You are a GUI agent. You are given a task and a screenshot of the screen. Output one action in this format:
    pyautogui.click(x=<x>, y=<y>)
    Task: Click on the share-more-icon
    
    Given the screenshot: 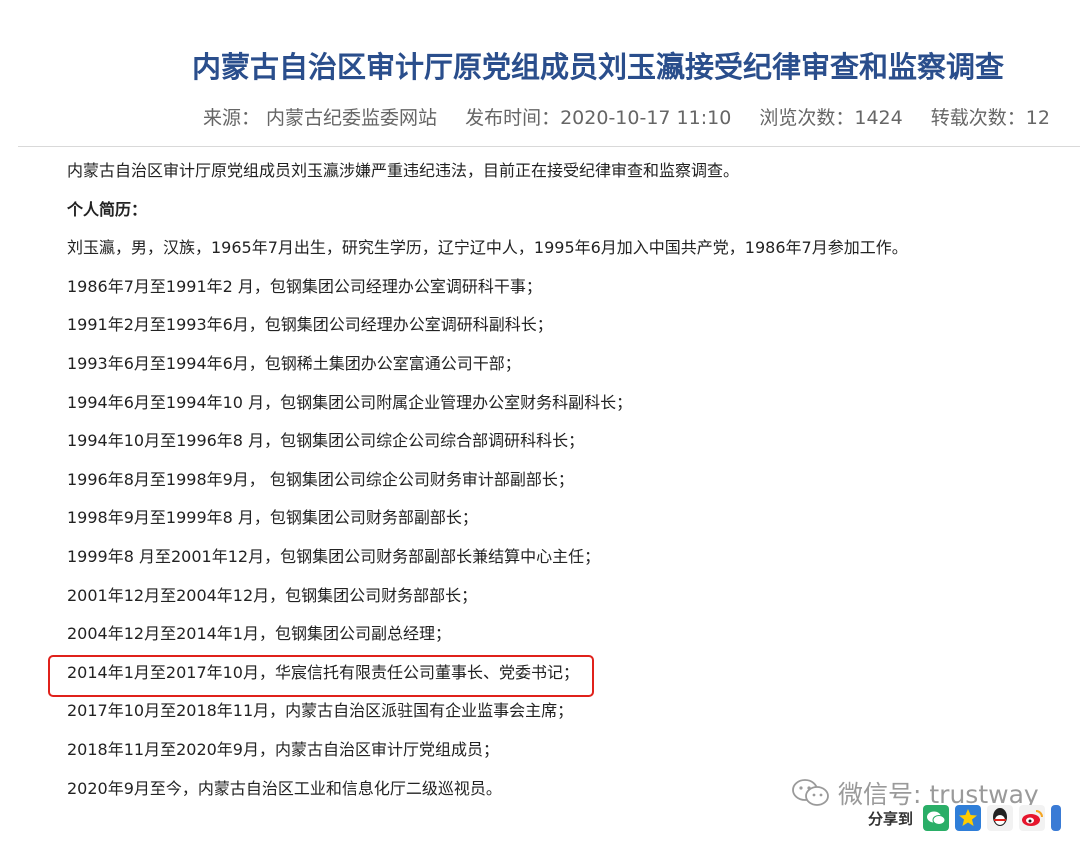 What is the action you would take?
    pyautogui.click(x=1056, y=818)
    